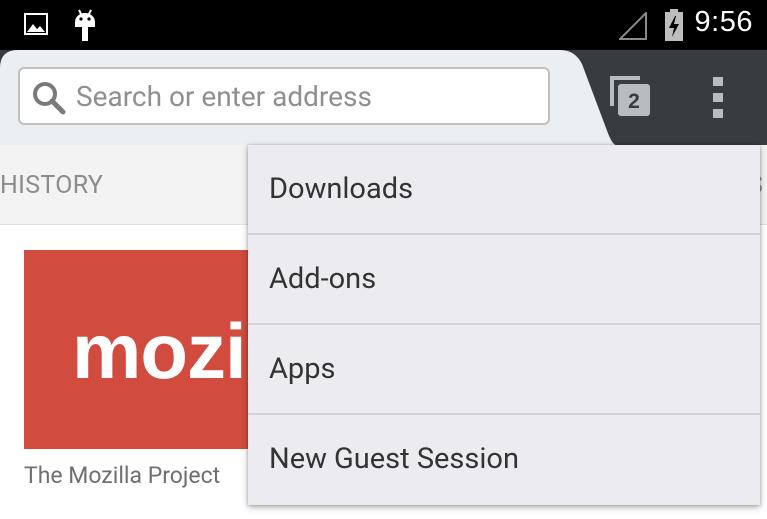  I want to click on tabs-button: 2, so click(630, 98).